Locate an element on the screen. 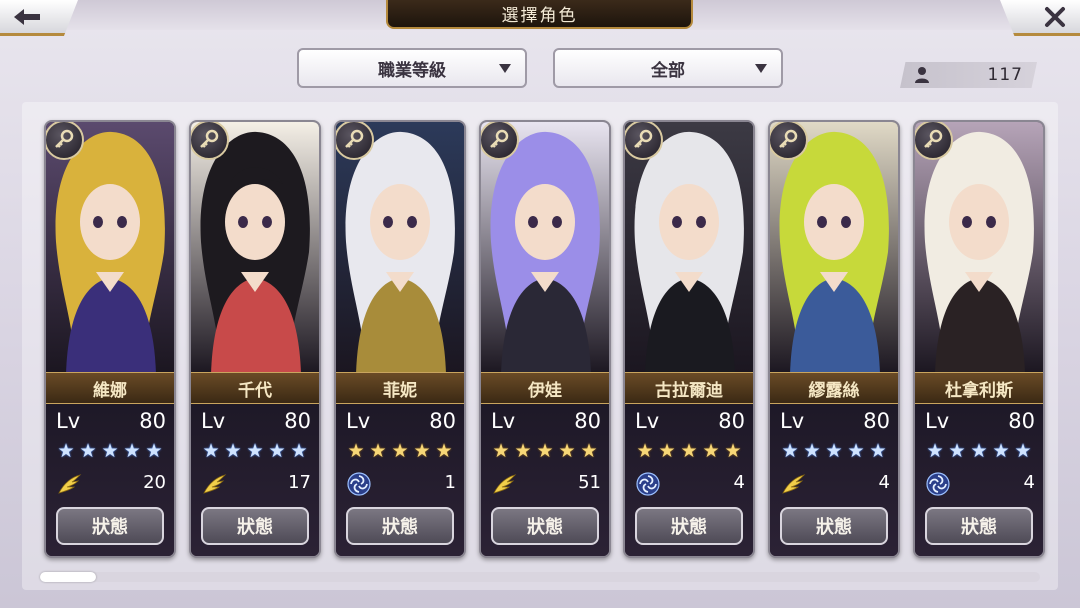  character-info: Lv 80 ★ ★ ★ ★ ★ 20 狀態 is located at coordinates (110, 479).